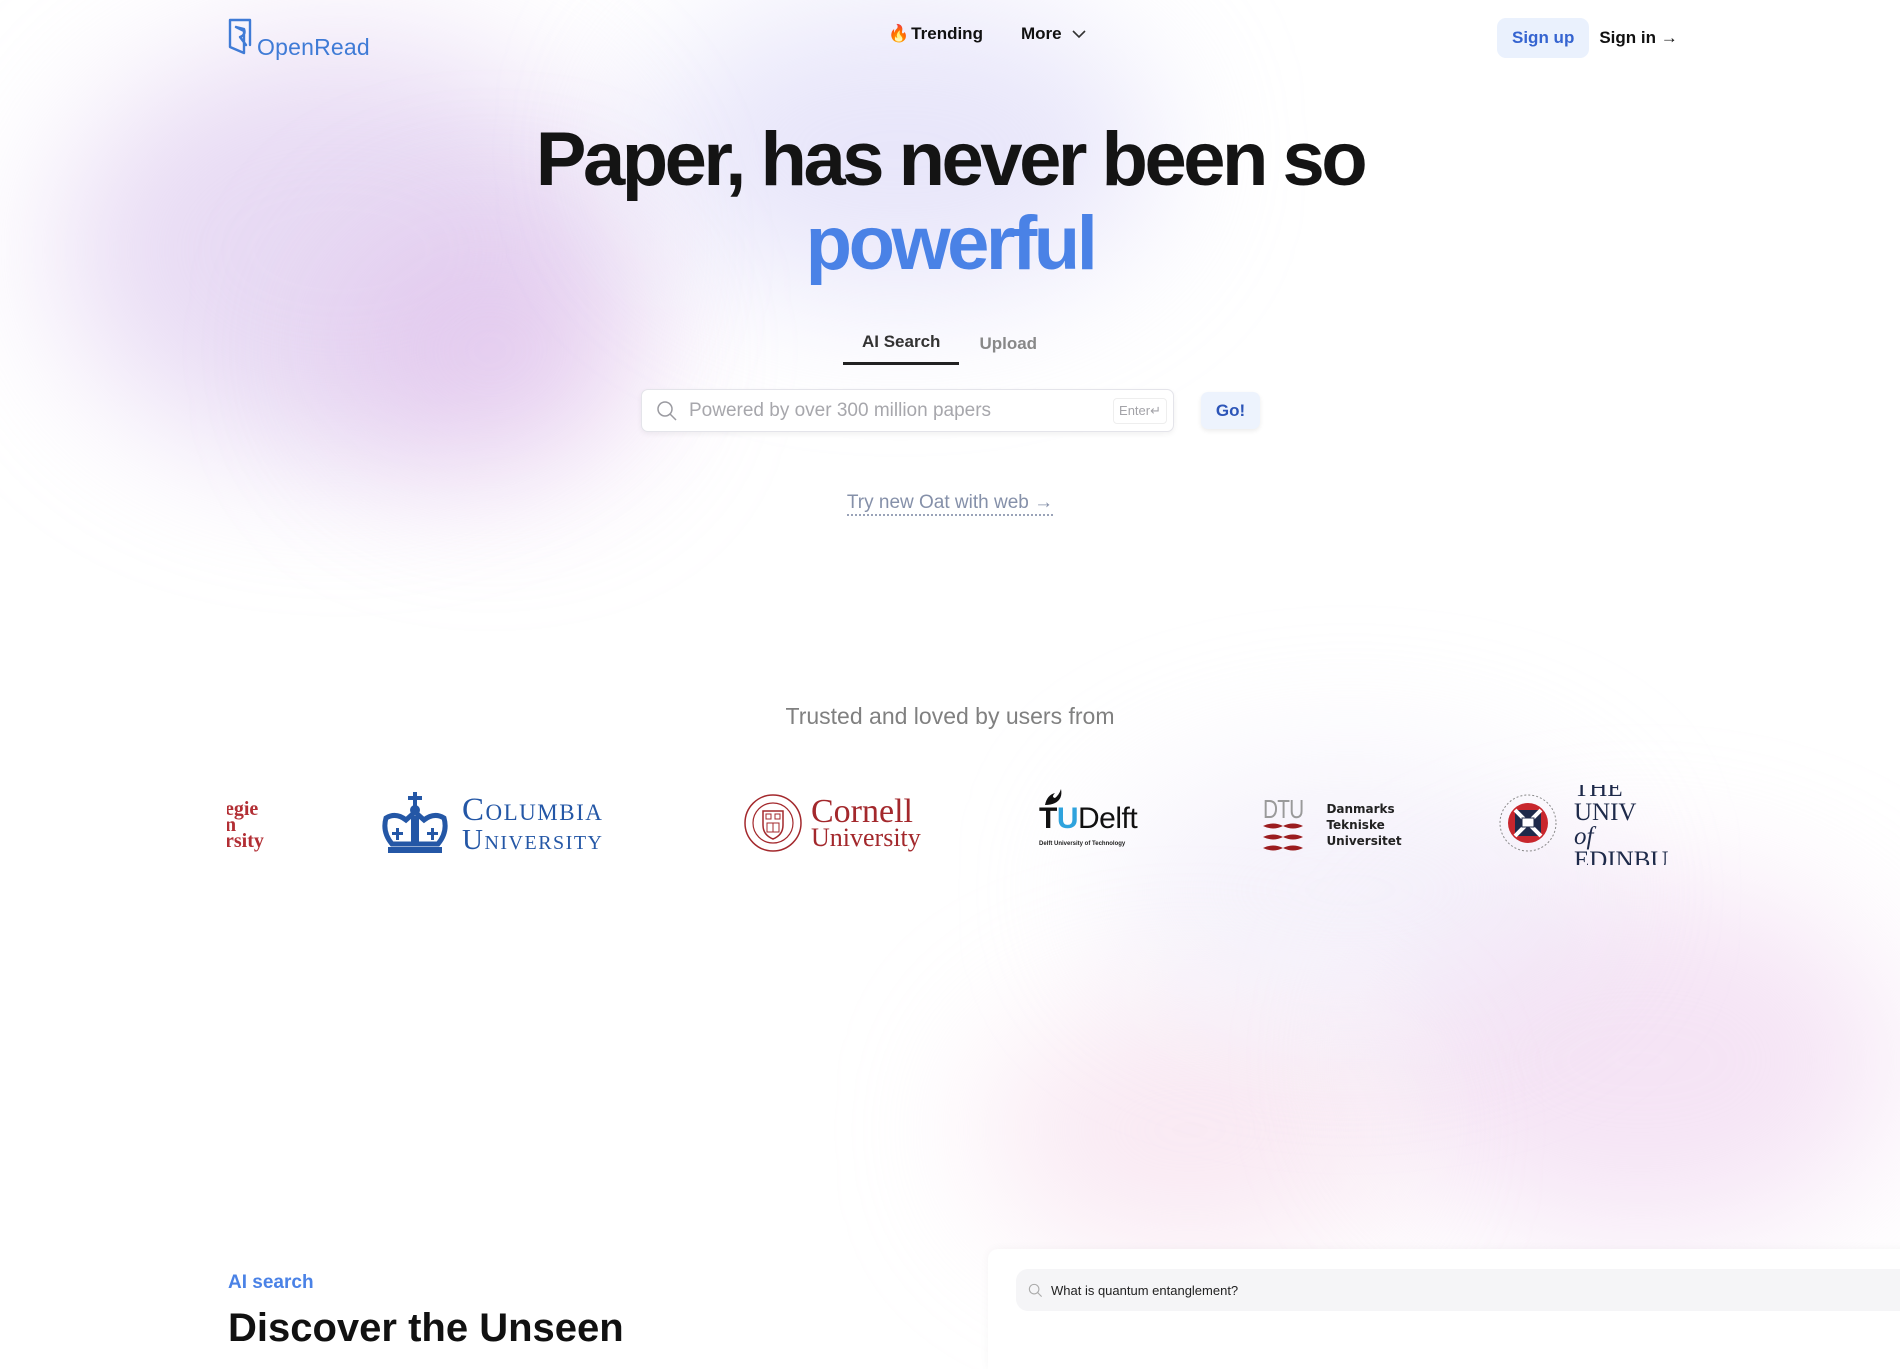 The image size is (1900, 1369). I want to click on try-oat-container: Try new Oat with web →, so click(950, 504).